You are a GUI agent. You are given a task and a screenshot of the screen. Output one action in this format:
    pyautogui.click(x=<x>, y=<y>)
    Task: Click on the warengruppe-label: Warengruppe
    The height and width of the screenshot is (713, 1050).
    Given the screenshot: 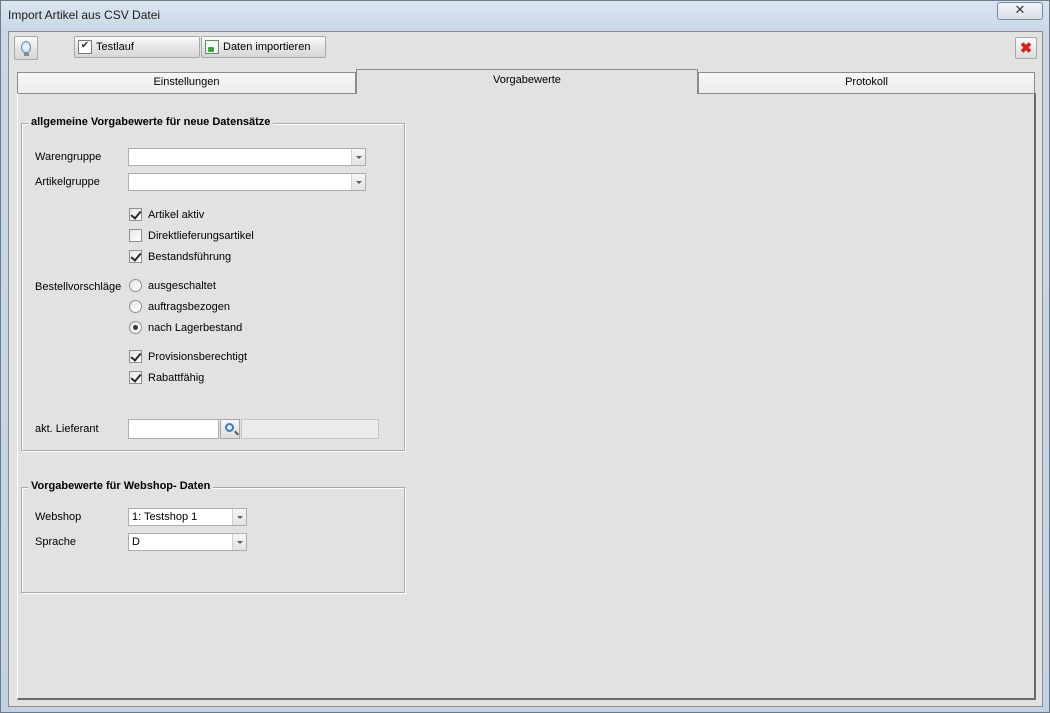 What is the action you would take?
    pyautogui.click(x=68, y=157)
    